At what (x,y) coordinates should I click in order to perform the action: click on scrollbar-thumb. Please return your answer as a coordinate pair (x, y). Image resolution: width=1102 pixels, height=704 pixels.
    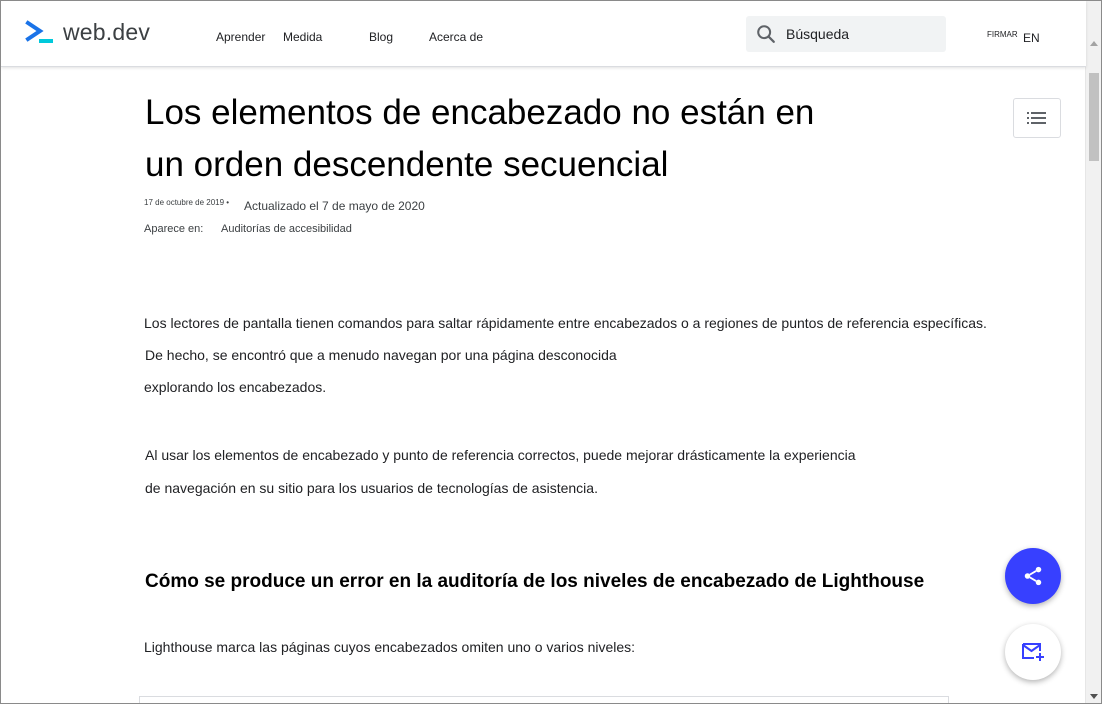
    Looking at the image, I should click on (1094, 117).